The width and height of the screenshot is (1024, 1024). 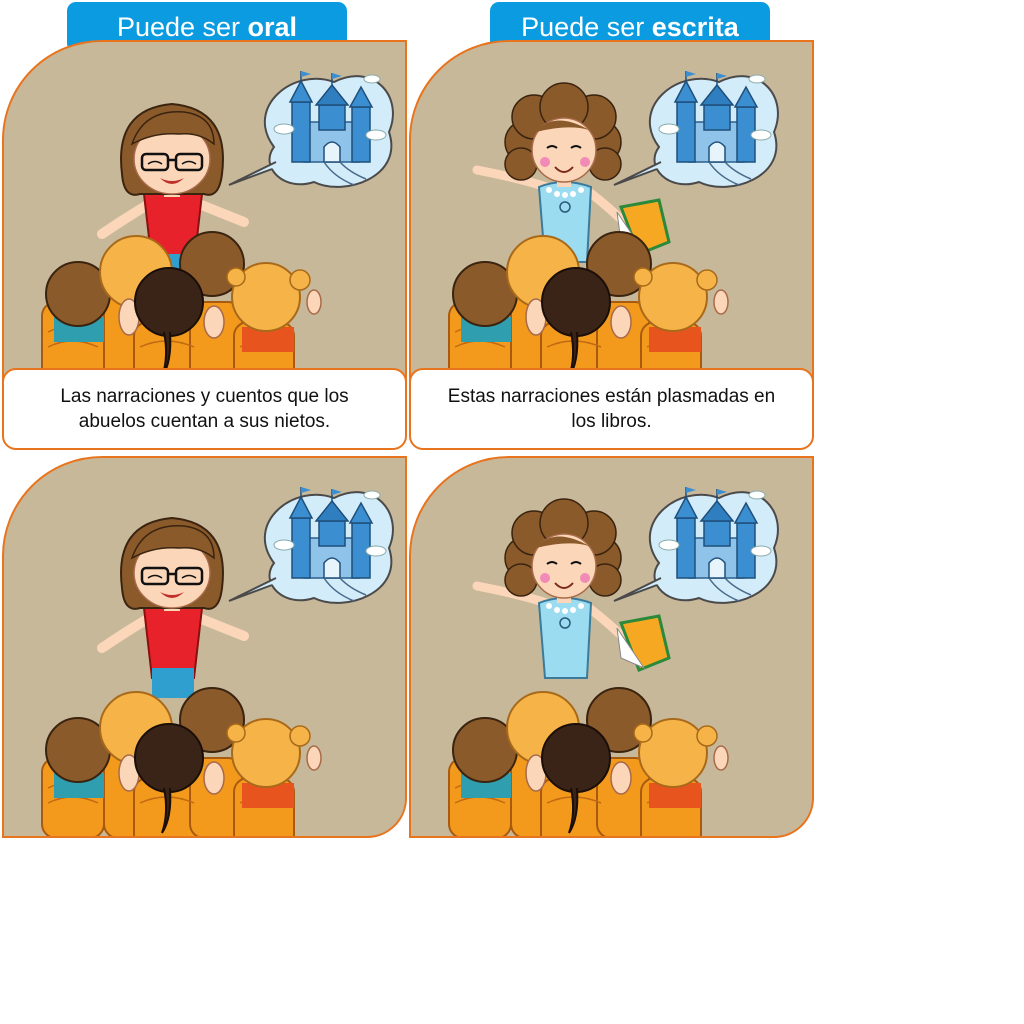 I want to click on header-escrita-prefix: Puede ser, so click(x=586, y=27).